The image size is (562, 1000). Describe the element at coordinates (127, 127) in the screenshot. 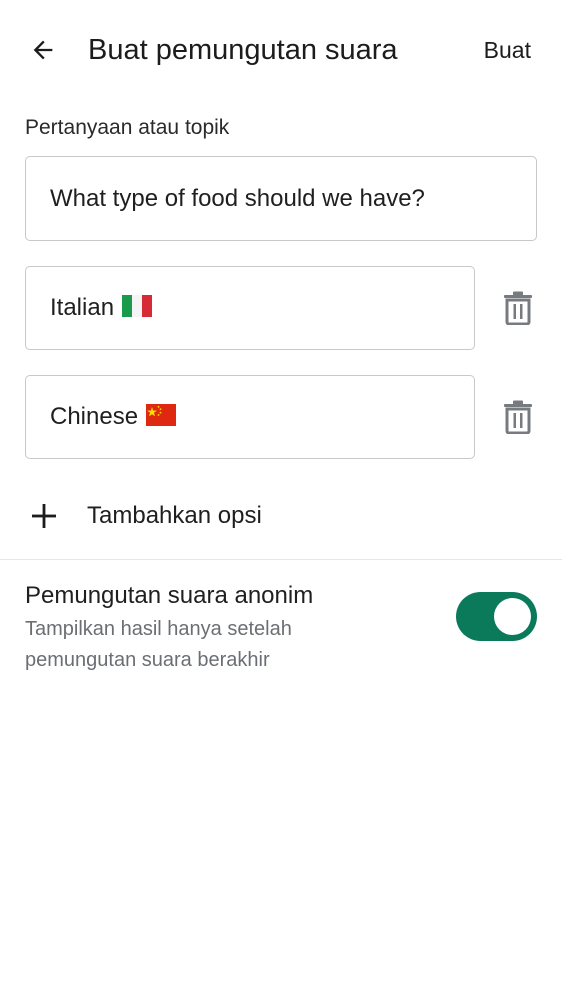

I see `question-label: Pertanyaan atau topik` at that location.